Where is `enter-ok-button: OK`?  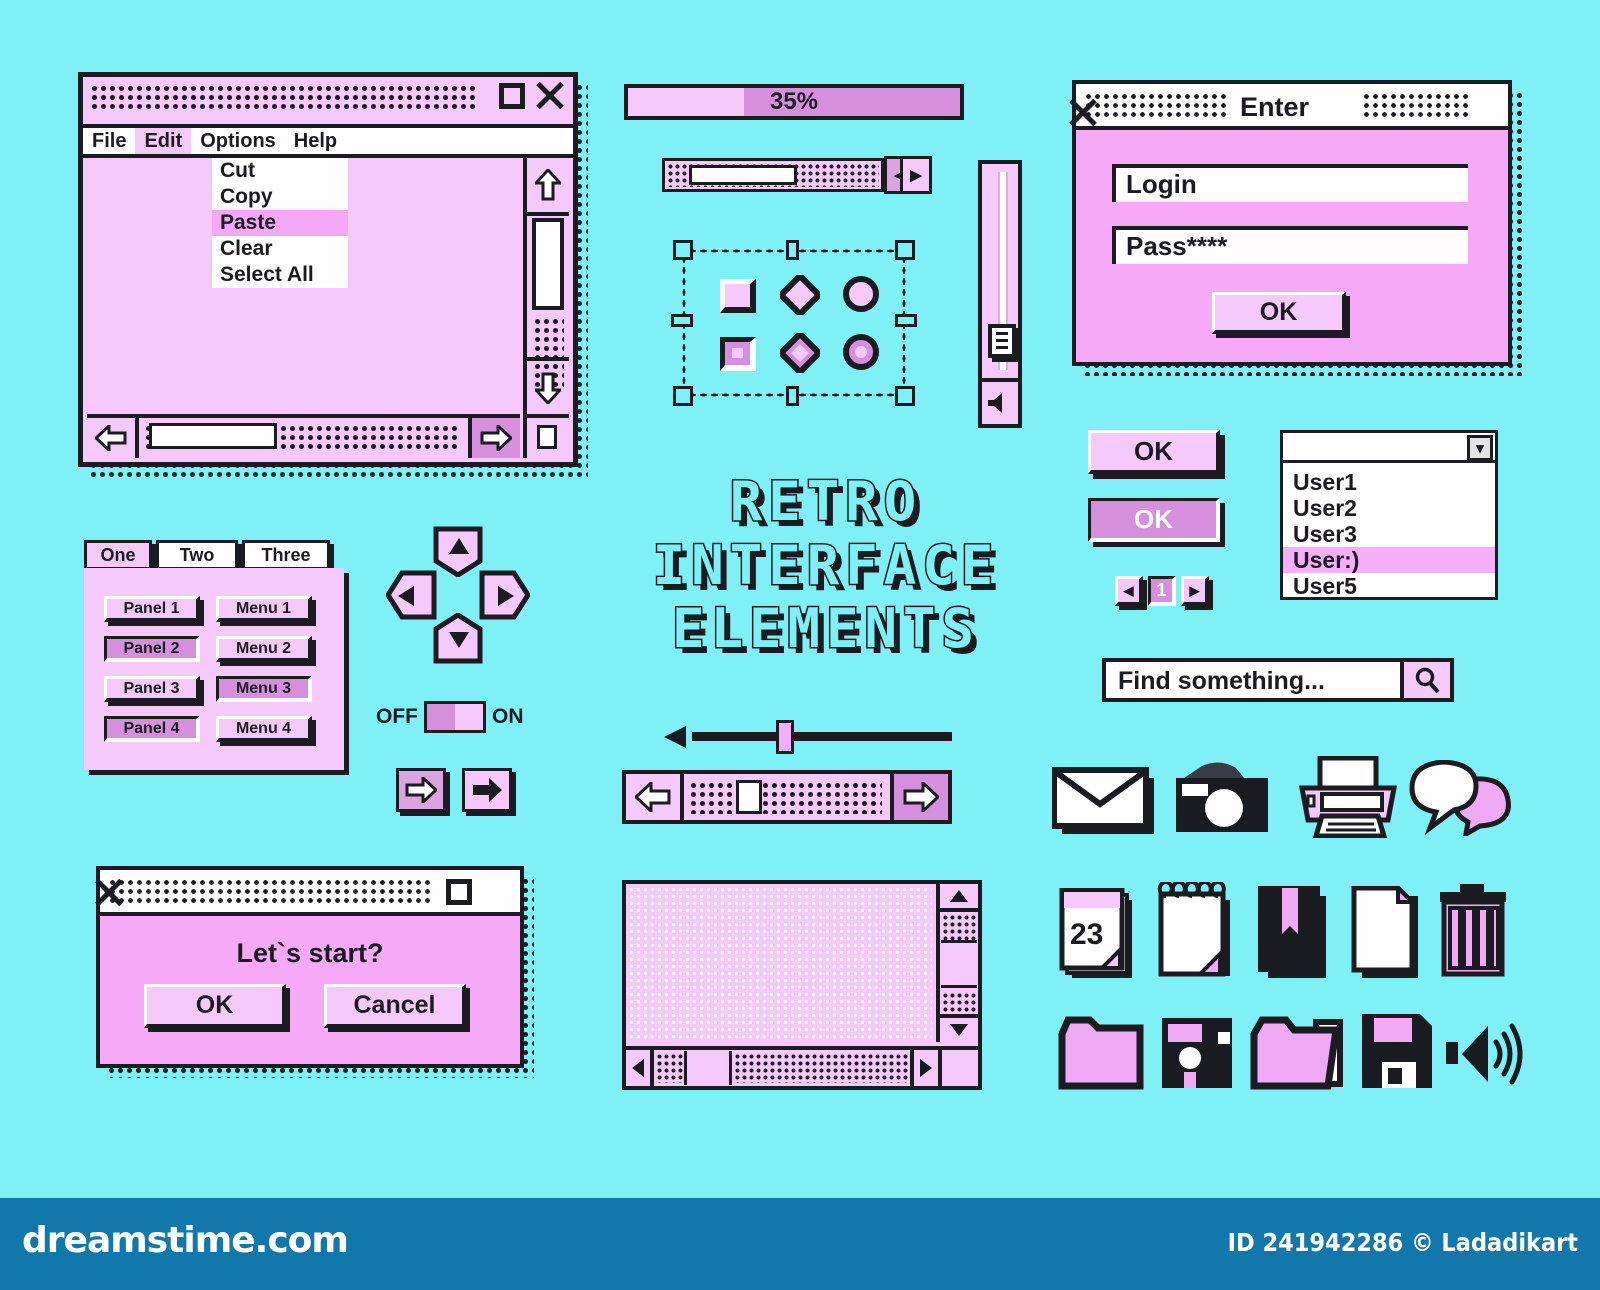
enter-ok-button: OK is located at coordinates (1279, 313).